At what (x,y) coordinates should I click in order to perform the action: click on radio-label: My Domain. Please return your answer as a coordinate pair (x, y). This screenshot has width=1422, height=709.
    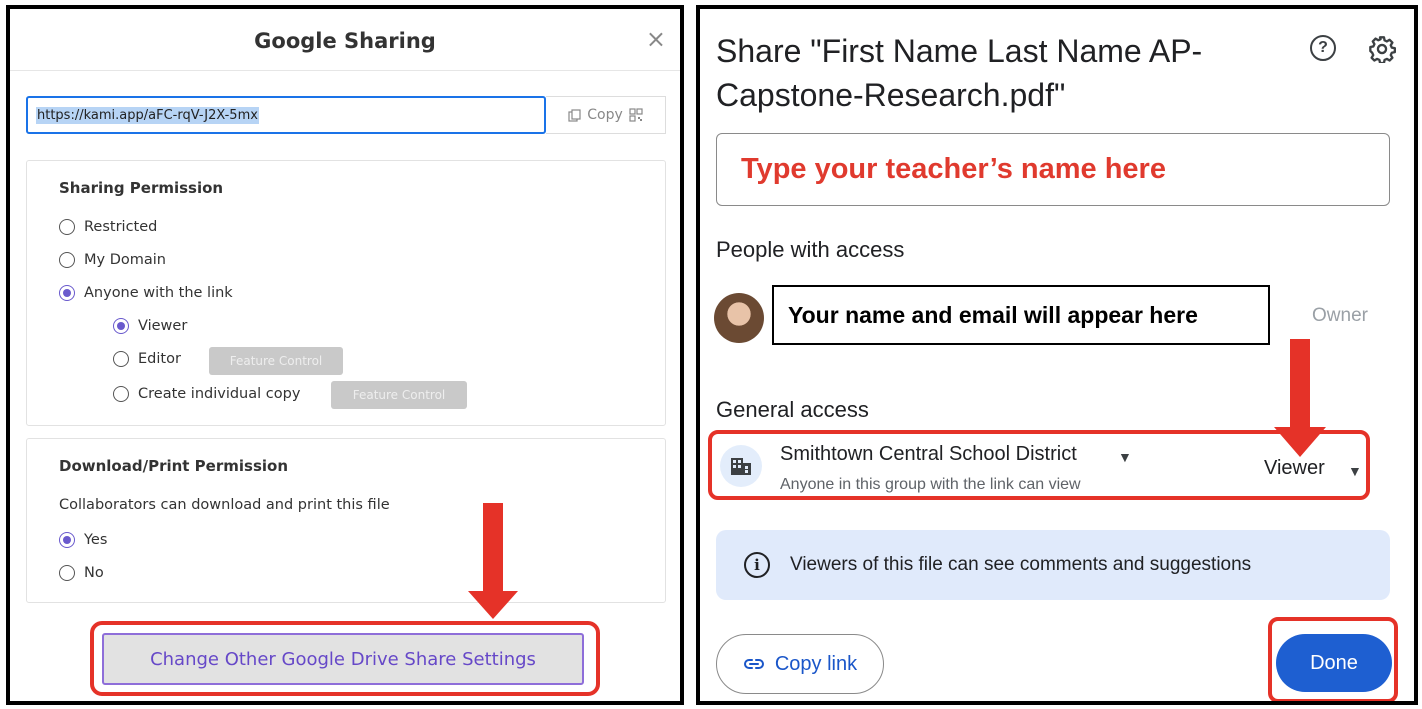
    Looking at the image, I should click on (125, 260).